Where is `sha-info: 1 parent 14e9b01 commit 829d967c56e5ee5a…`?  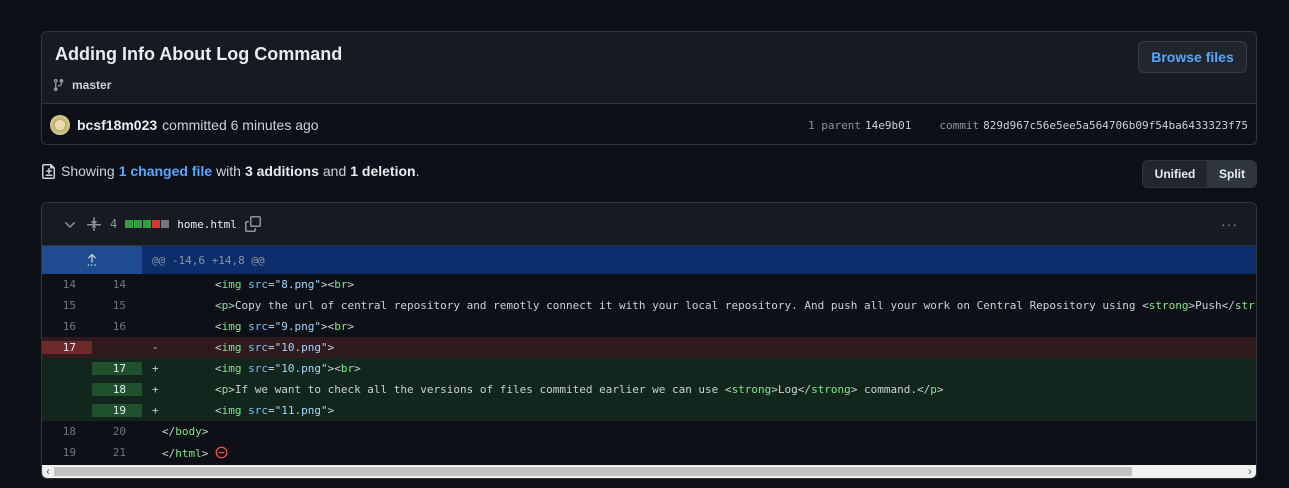 sha-info: 1 parent 14e9b01 commit 829d967c56e5ee5a… is located at coordinates (1028, 125).